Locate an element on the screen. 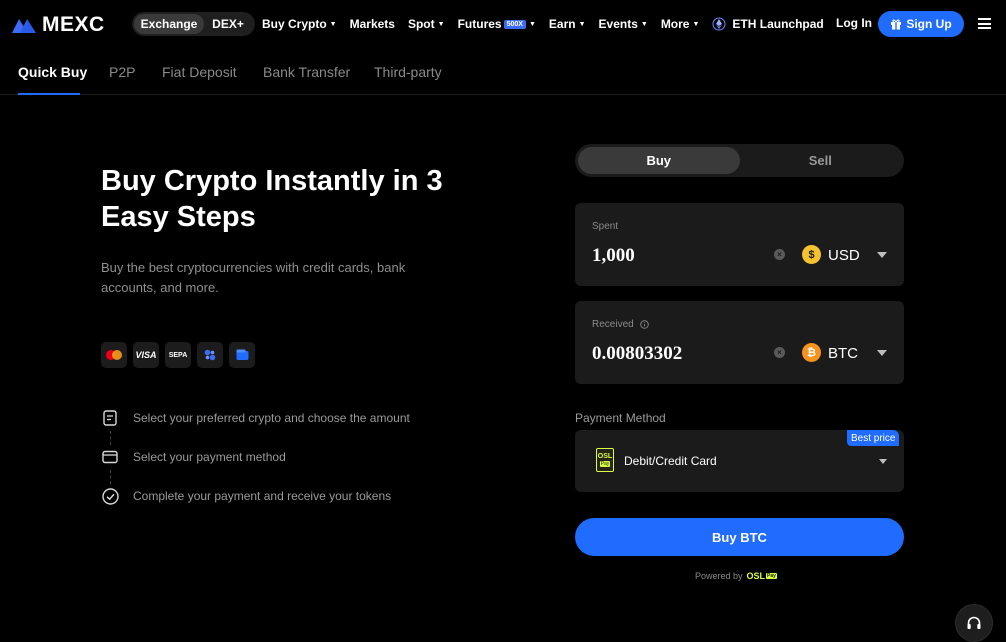 The width and height of the screenshot is (1006, 642). spent-amount-input: 1,000 is located at coordinates (613, 256).